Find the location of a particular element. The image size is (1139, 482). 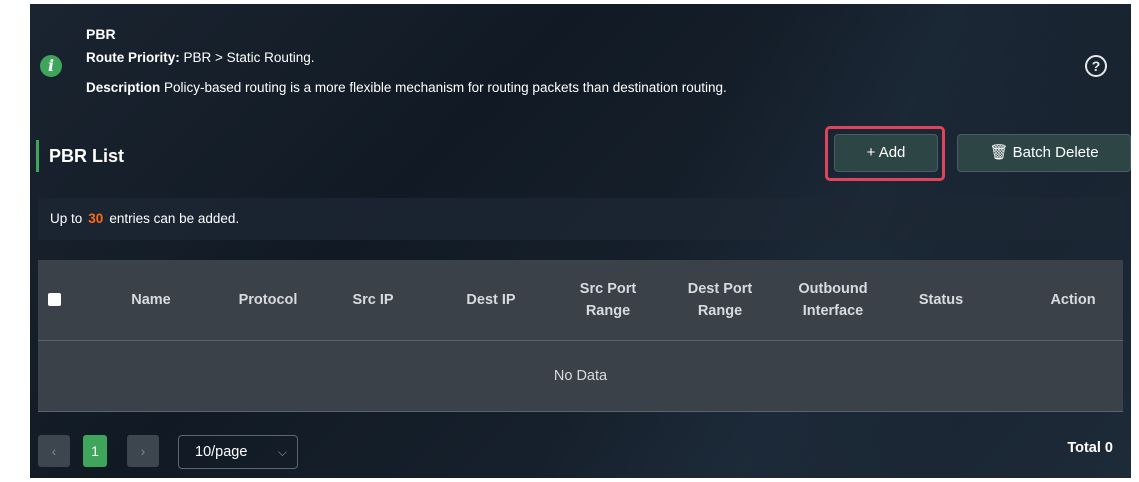

question-circle-icon: ? is located at coordinates (1096, 66).